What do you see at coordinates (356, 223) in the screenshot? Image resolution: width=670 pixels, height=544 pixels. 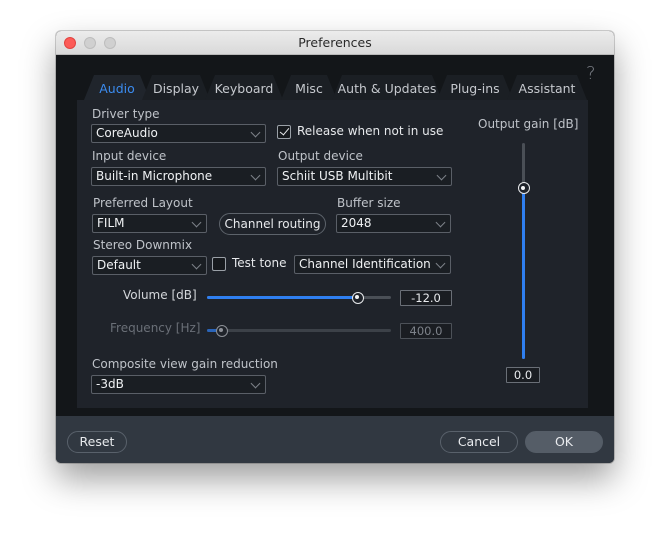 I see `buffer-size-value: 2048` at bounding box center [356, 223].